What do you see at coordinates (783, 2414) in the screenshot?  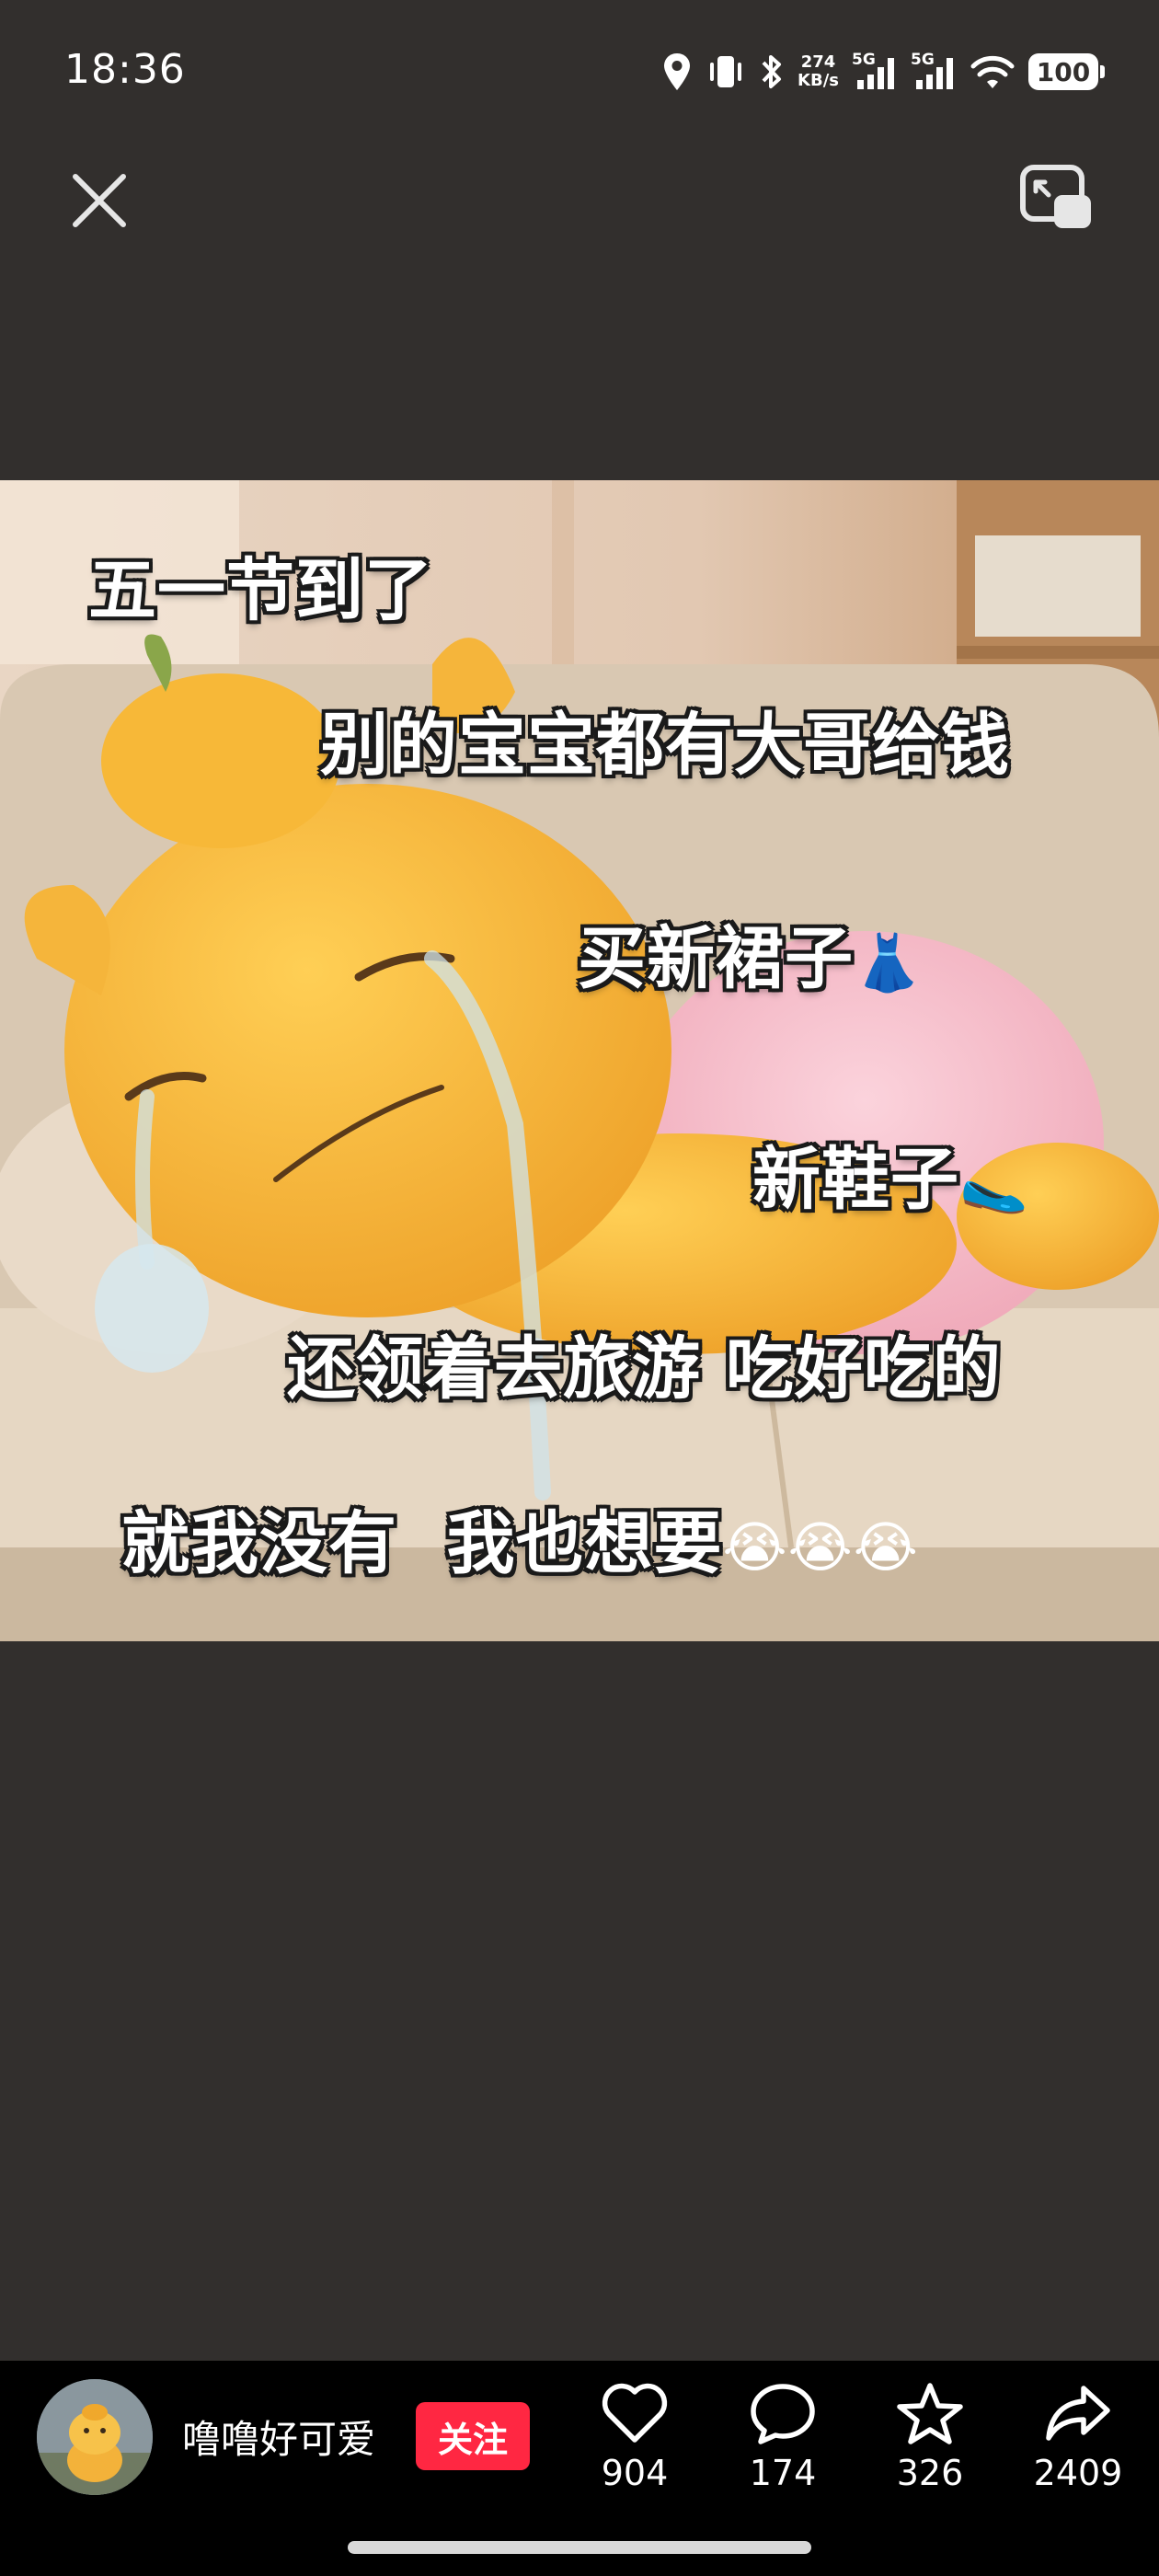 I see `comment-icon` at bounding box center [783, 2414].